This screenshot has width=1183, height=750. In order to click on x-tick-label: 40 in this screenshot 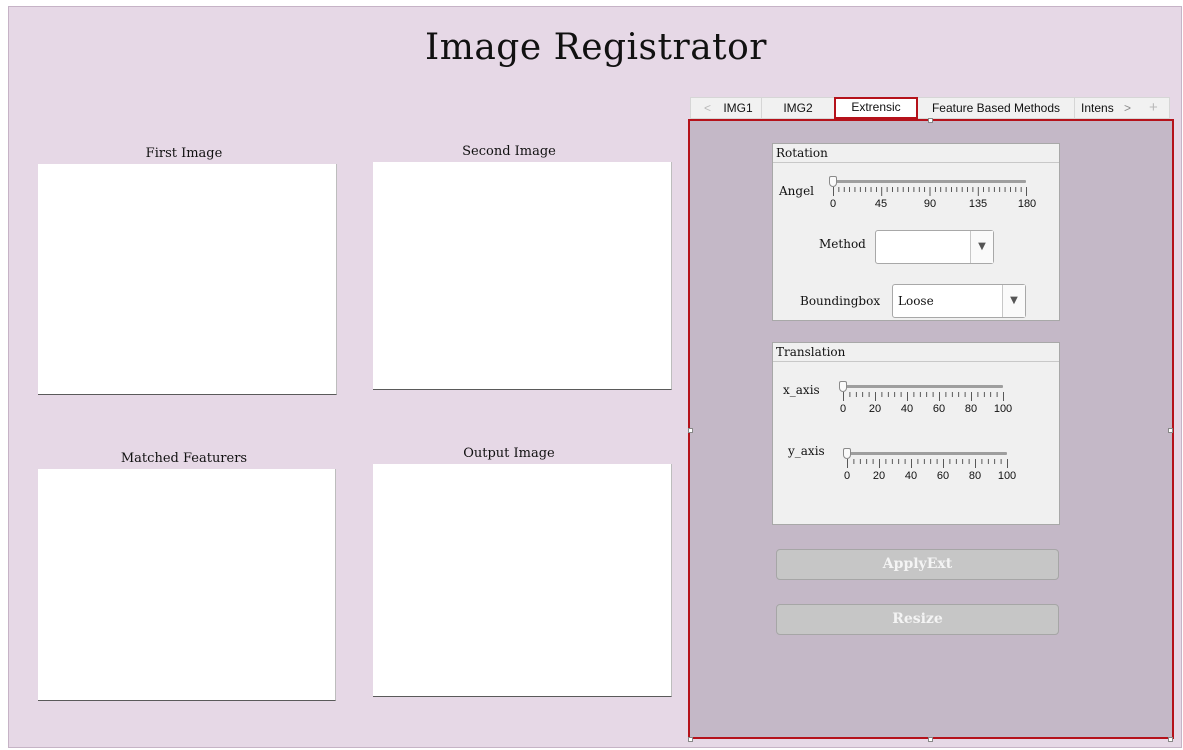, I will do `click(907, 409)`.